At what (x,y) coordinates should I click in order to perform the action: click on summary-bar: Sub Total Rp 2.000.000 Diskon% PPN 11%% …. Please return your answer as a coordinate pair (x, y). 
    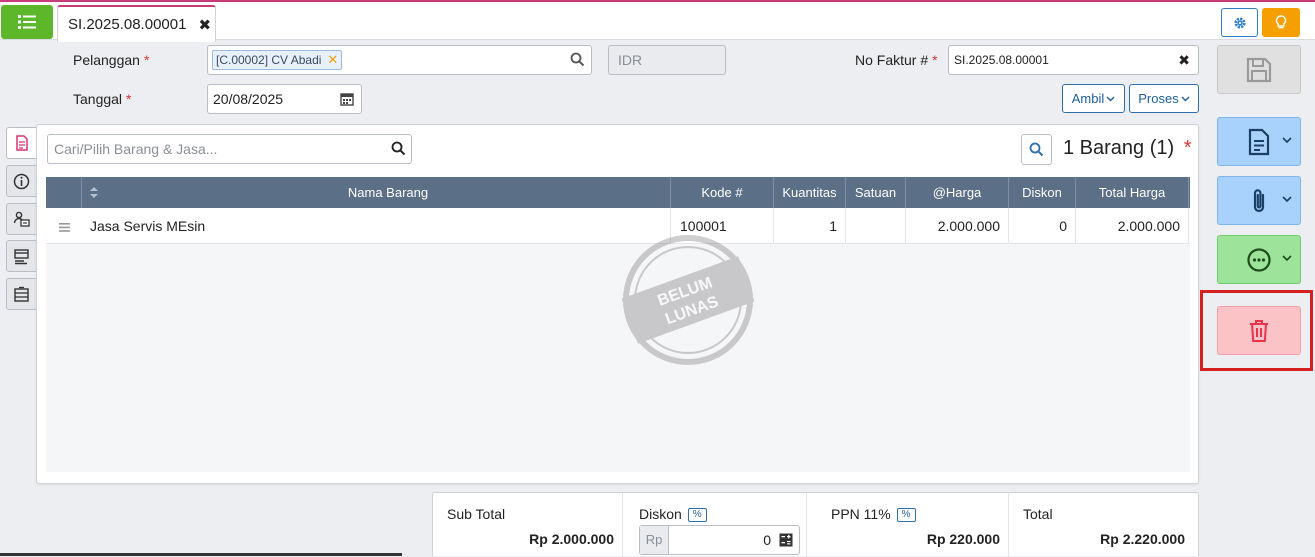
    Looking at the image, I should click on (815, 524).